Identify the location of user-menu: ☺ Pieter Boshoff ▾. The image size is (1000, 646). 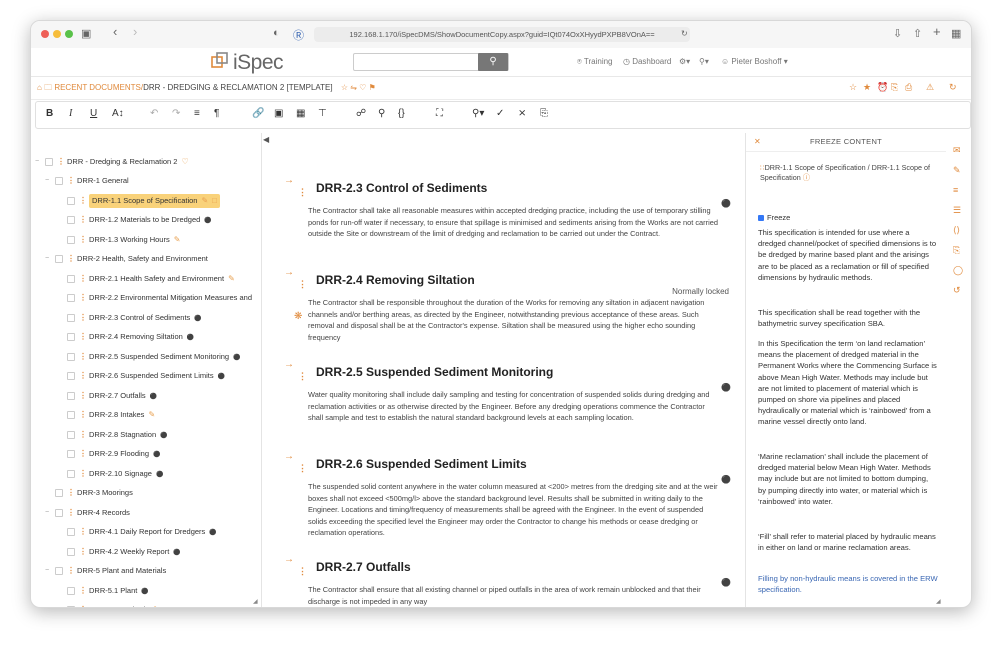
(754, 61).